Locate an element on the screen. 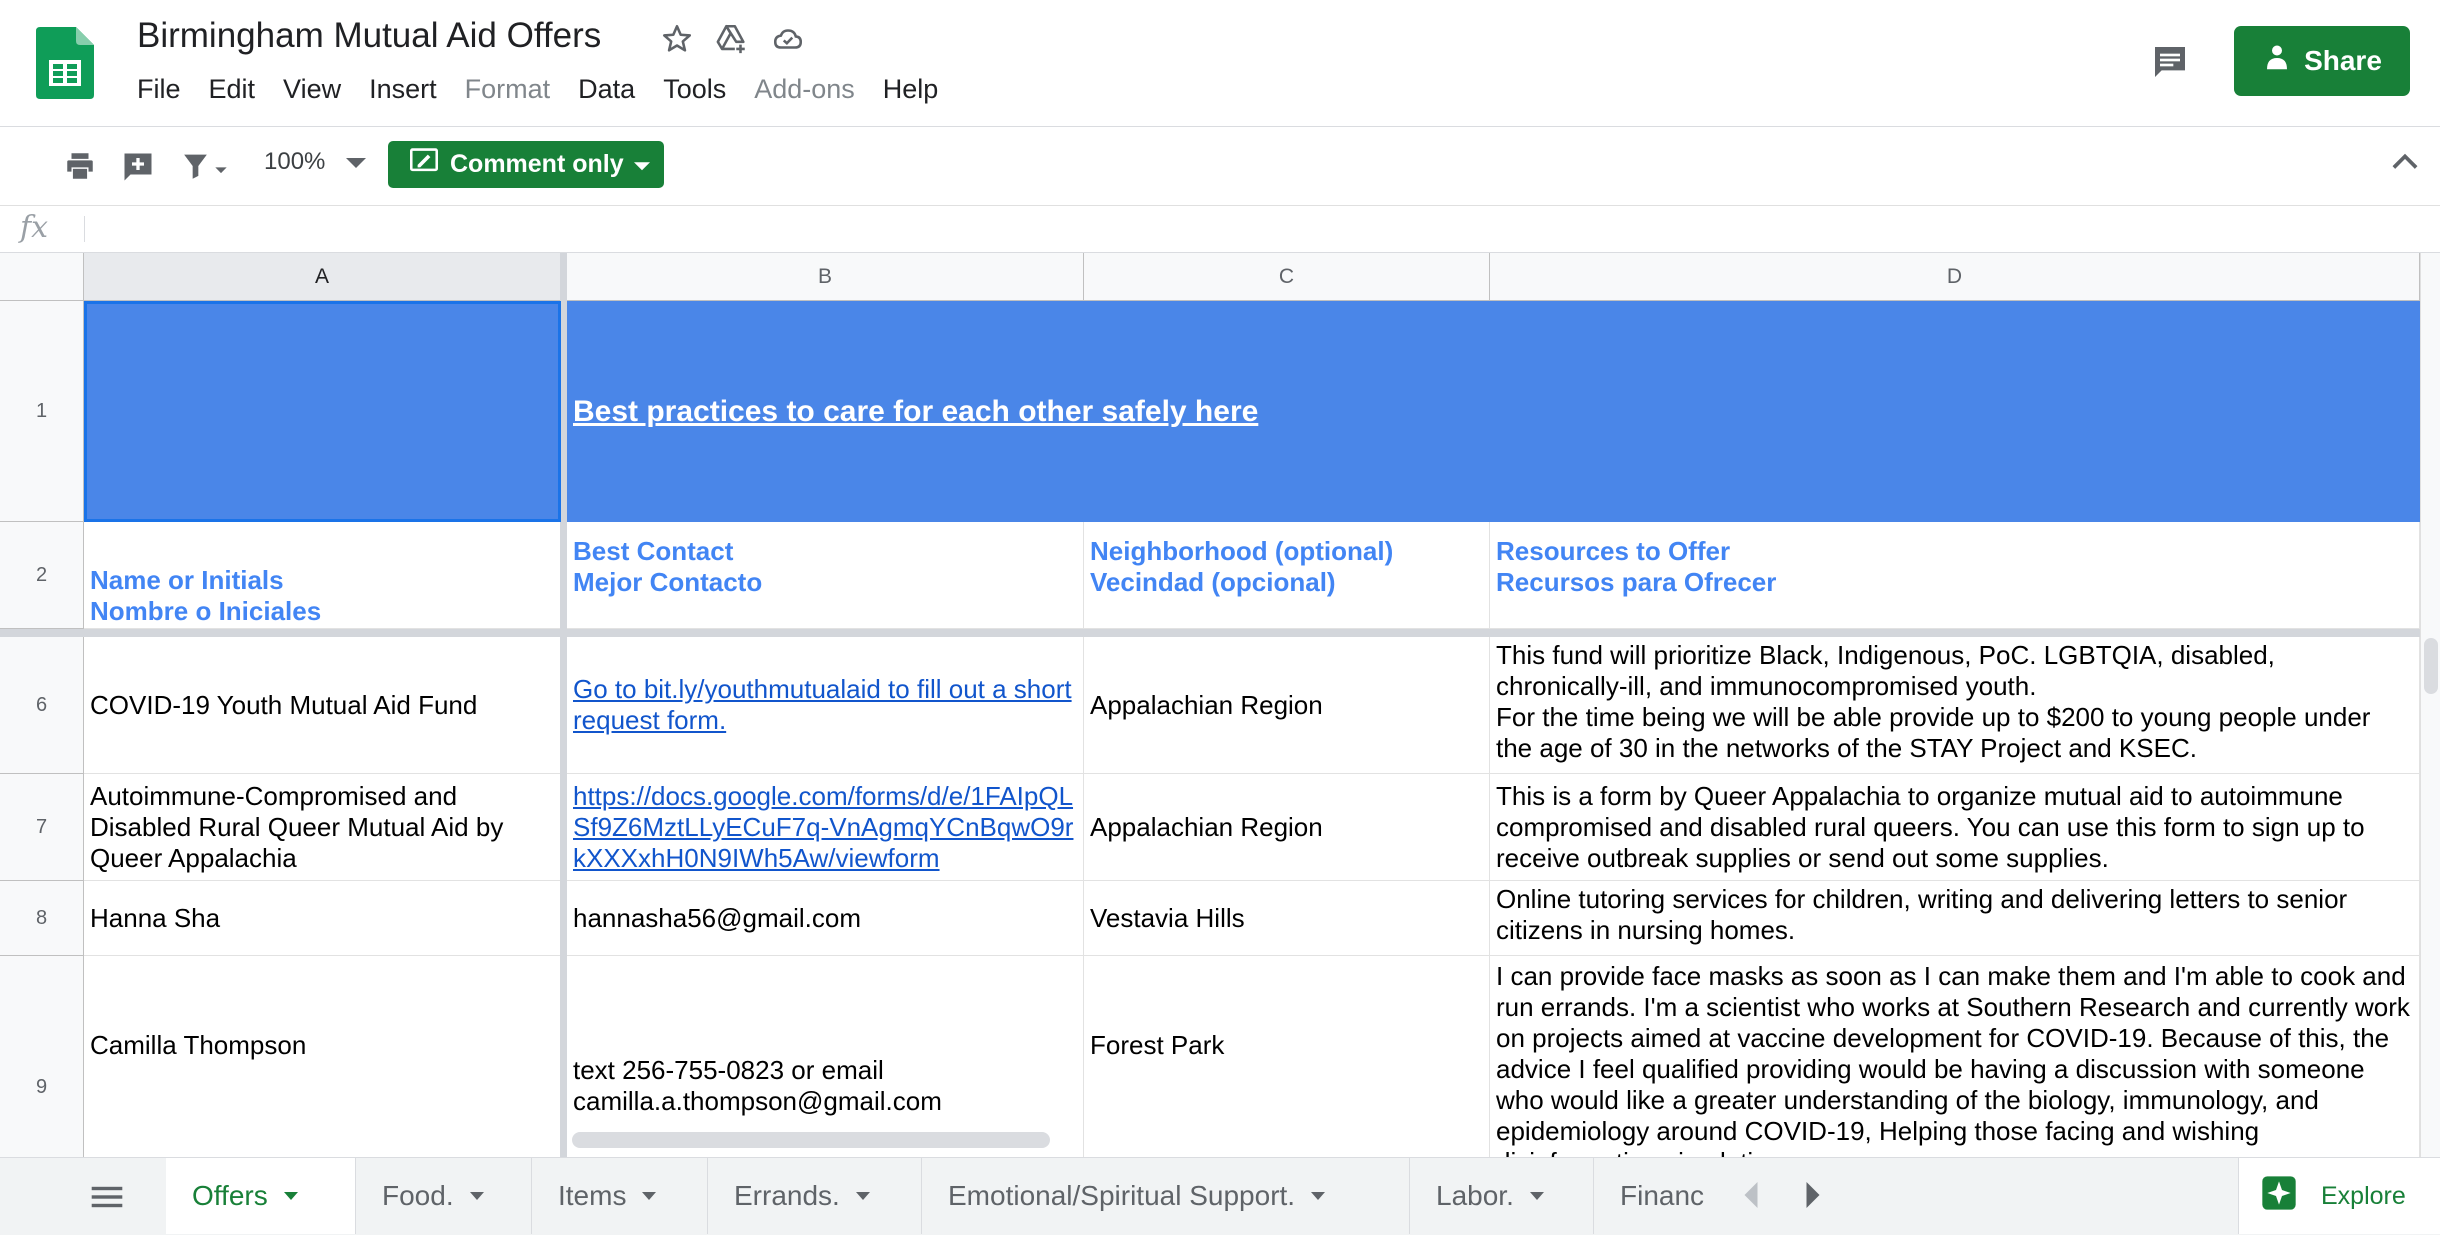 The image size is (2440, 1235). column-header-b: B is located at coordinates (825, 277).